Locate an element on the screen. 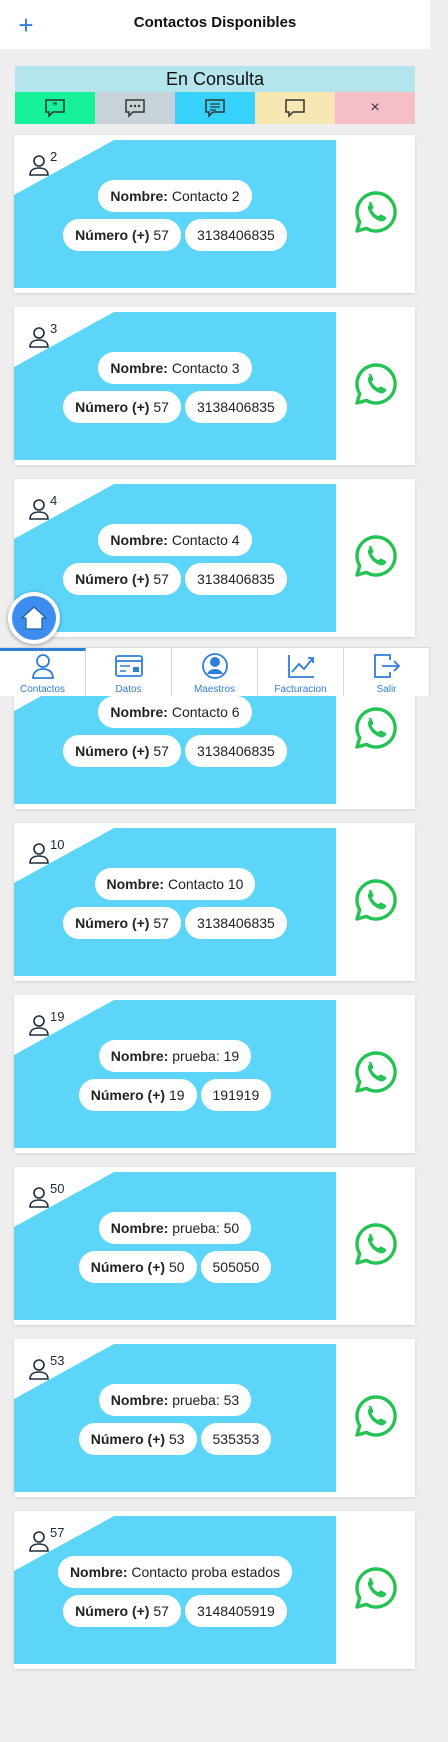  contact-card: 19 Nombre: prueba: 19 Número (+) 19 191919 is located at coordinates (214, 1074).